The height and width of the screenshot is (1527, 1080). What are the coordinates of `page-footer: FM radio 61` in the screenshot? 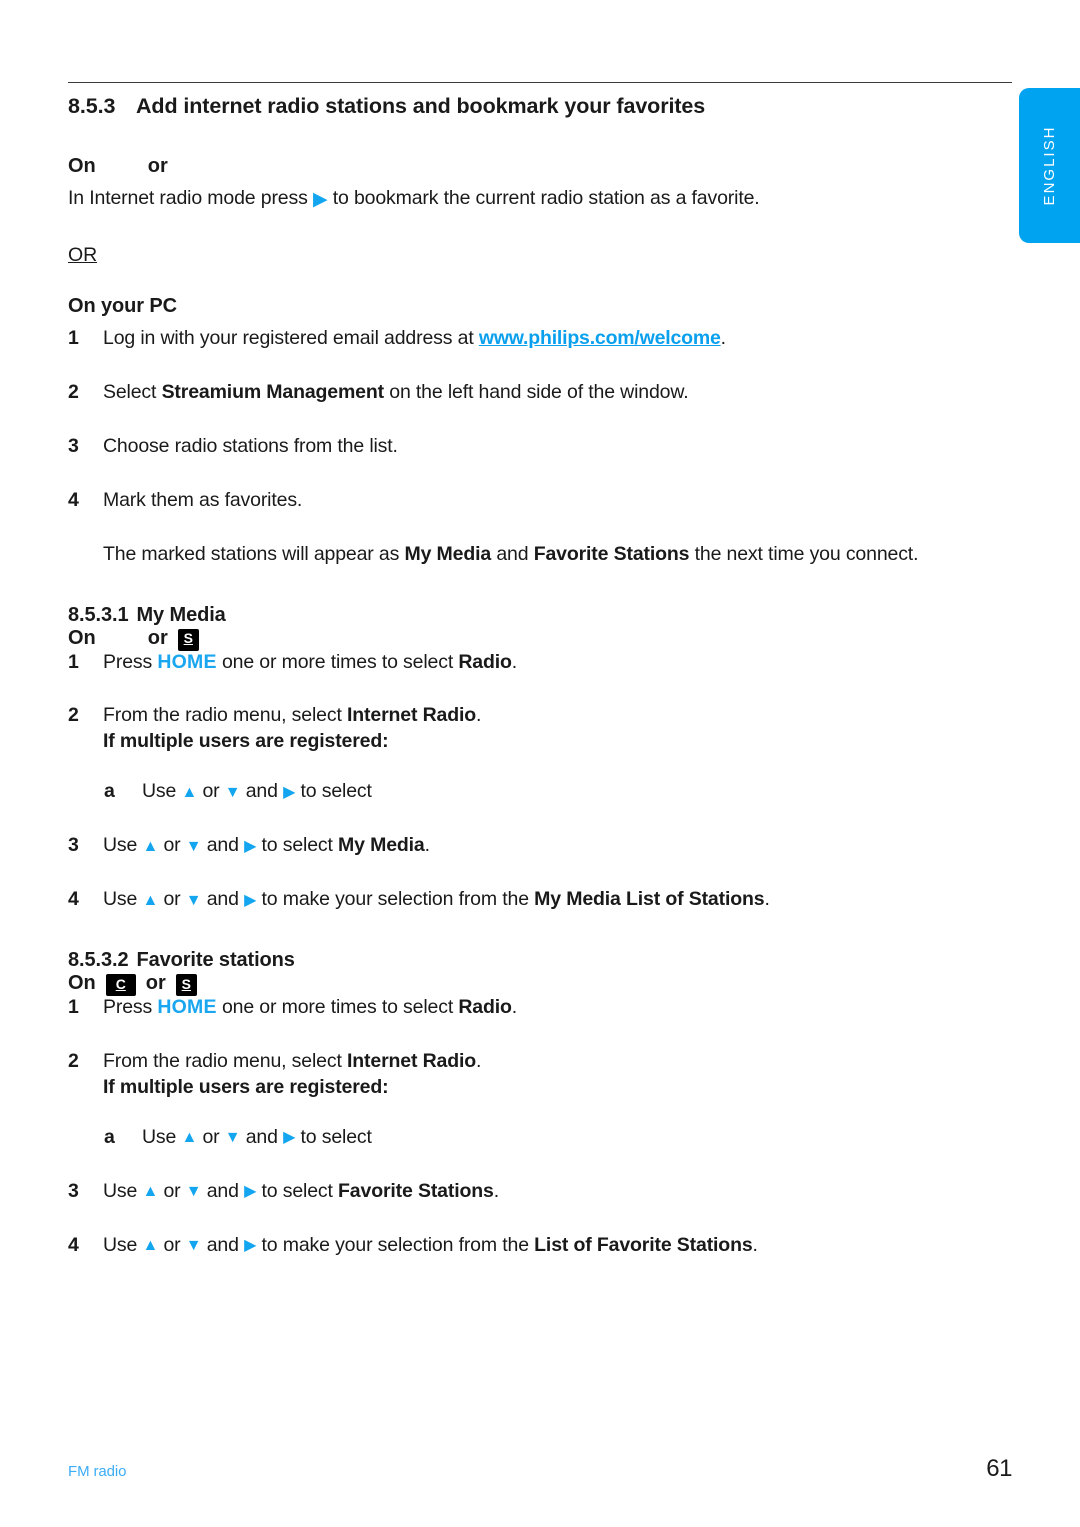 It's located at (540, 1469).